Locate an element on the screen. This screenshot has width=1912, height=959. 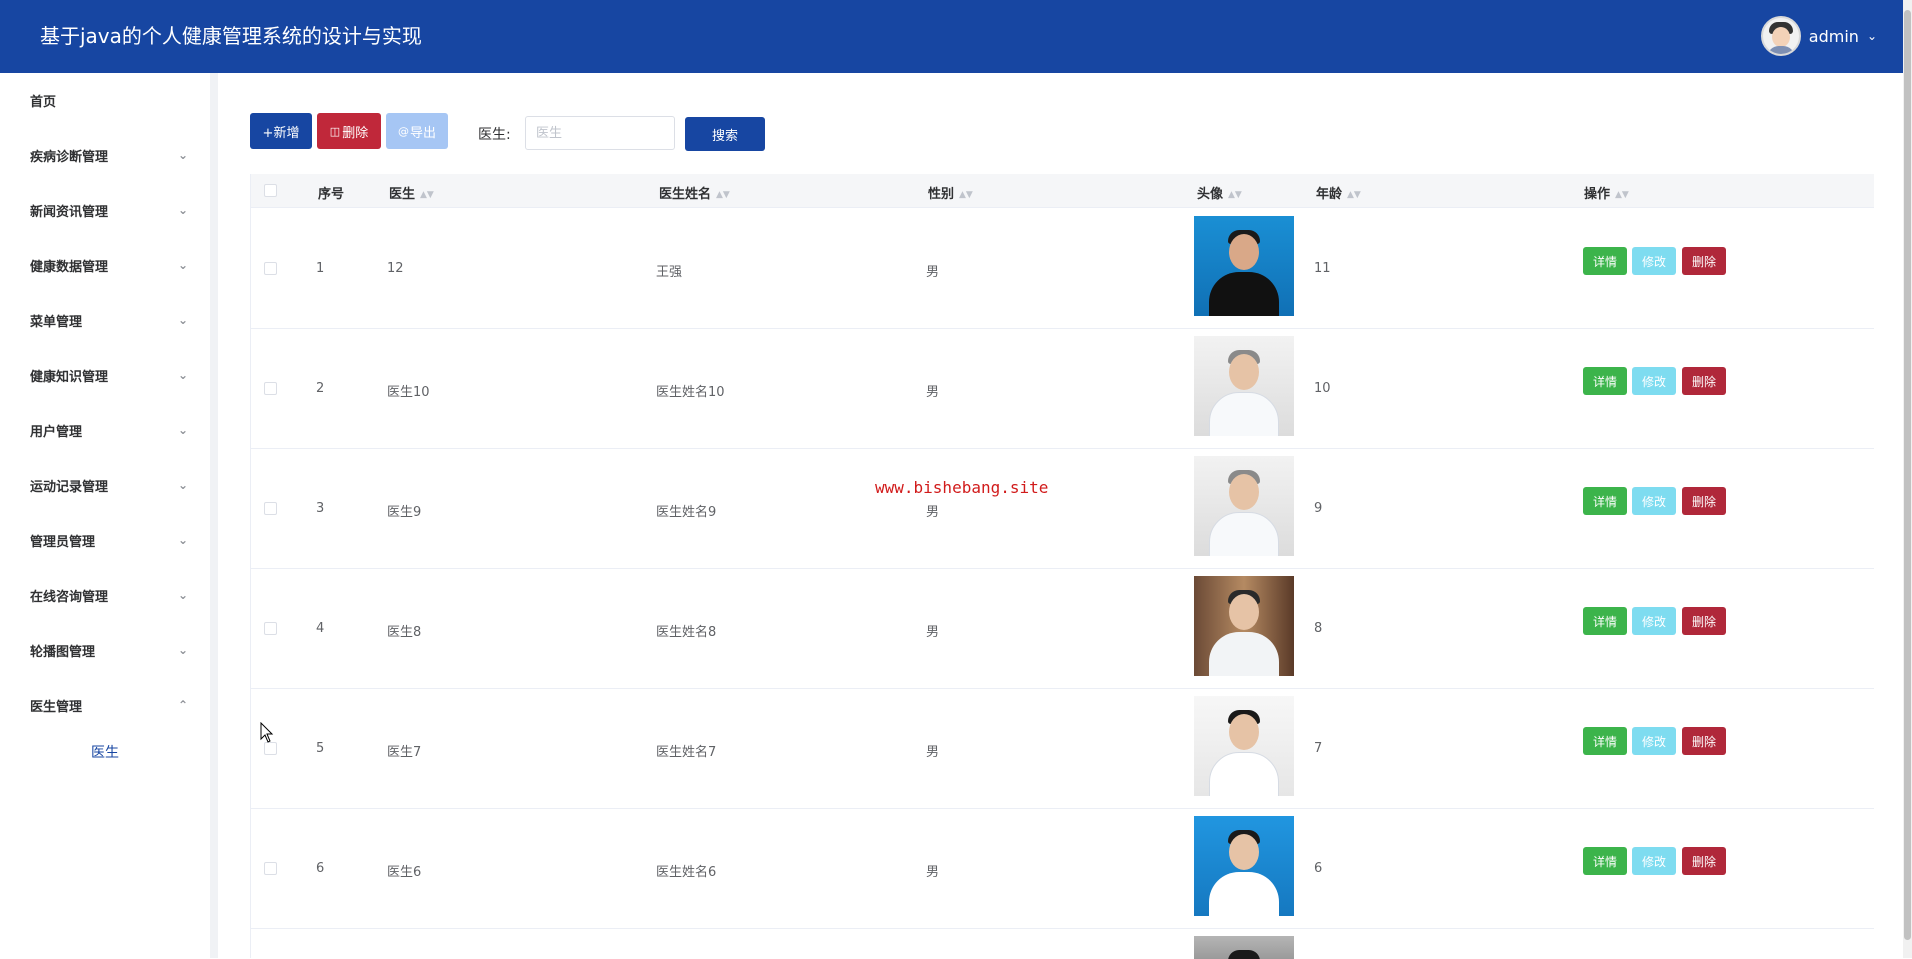
sidebar-item-label: 疾病诊断管理 is located at coordinates (69, 157).